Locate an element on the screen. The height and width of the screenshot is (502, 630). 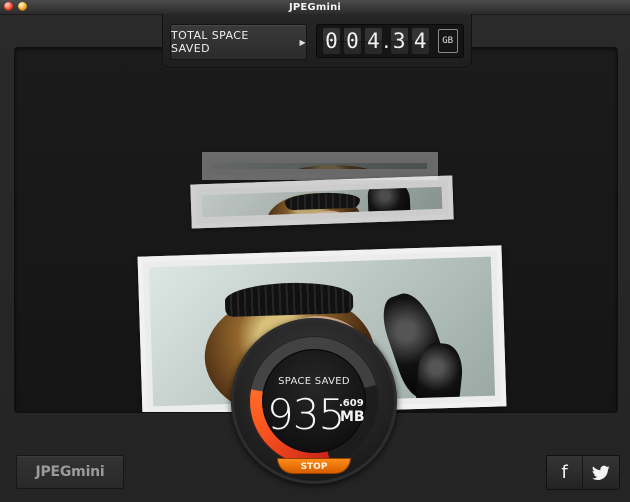
stop-button: STOP is located at coordinates (314, 466).